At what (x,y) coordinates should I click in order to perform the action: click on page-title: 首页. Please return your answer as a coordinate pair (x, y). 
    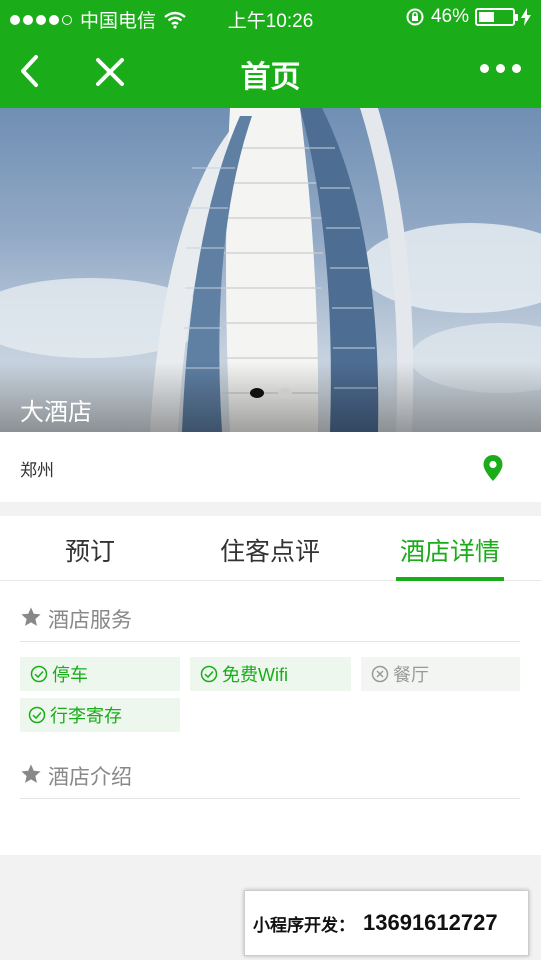
    Looking at the image, I should click on (270, 77).